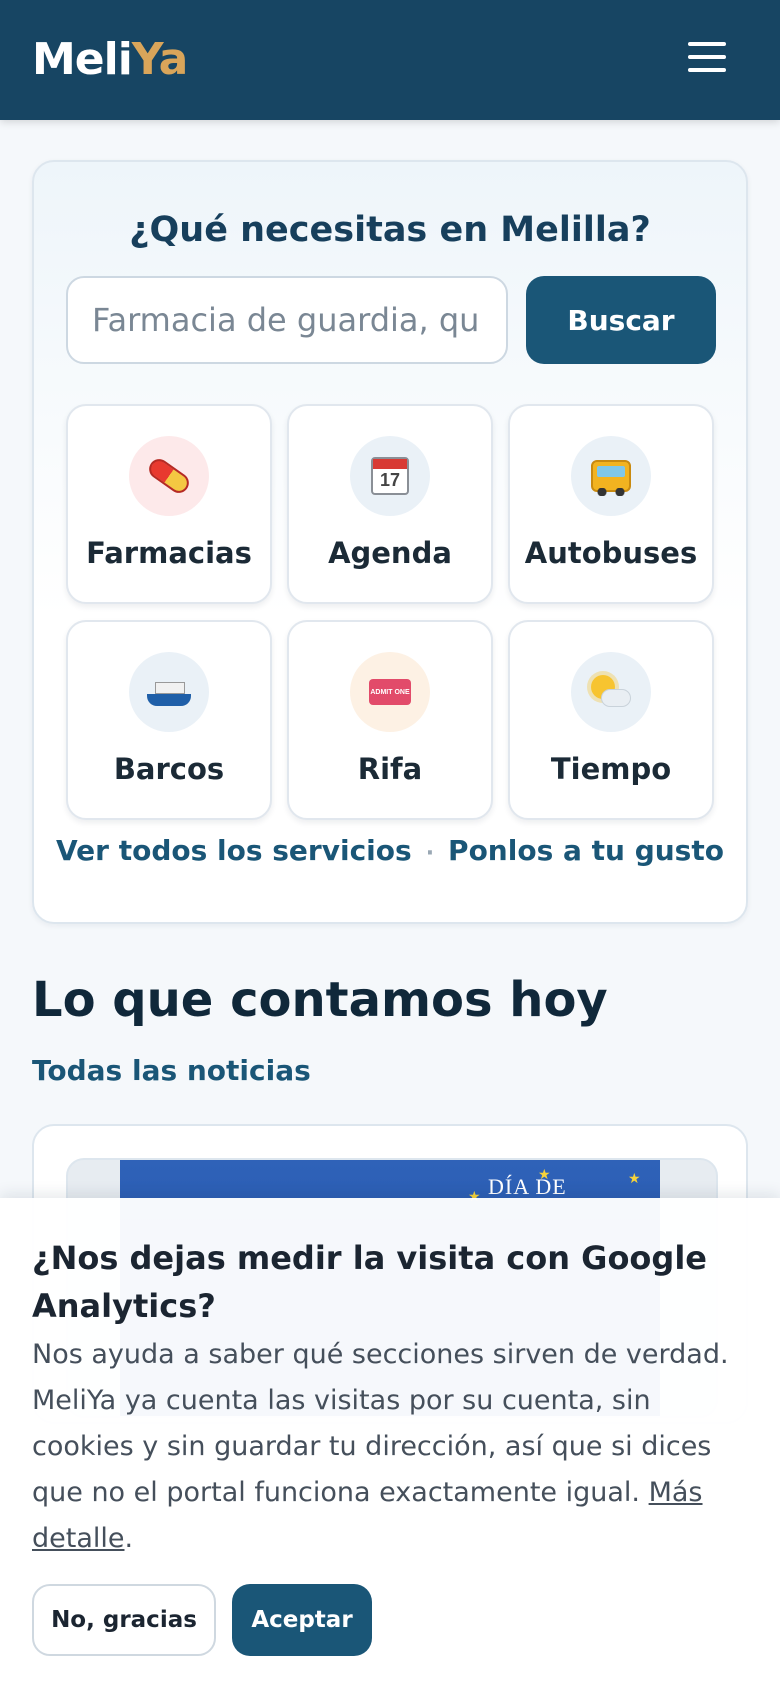 The height and width of the screenshot is (1688, 780). I want to click on ticket-icon: ADMIT ONE, so click(390, 692).